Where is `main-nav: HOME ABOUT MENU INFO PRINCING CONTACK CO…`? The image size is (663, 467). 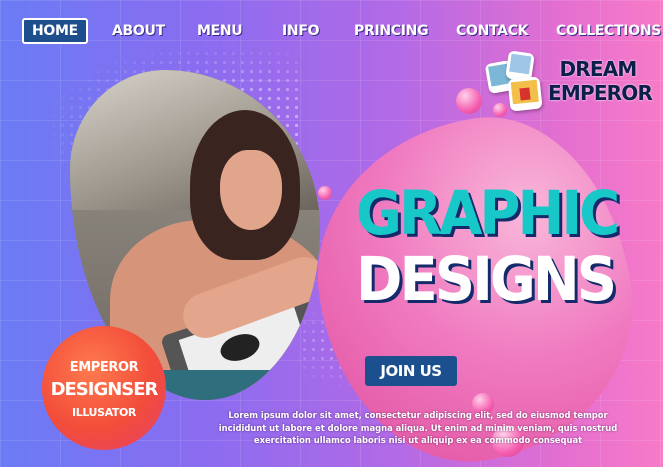 main-nav: HOME ABOUT MENU INFO PRINCING CONTACK CO… is located at coordinates (341, 32).